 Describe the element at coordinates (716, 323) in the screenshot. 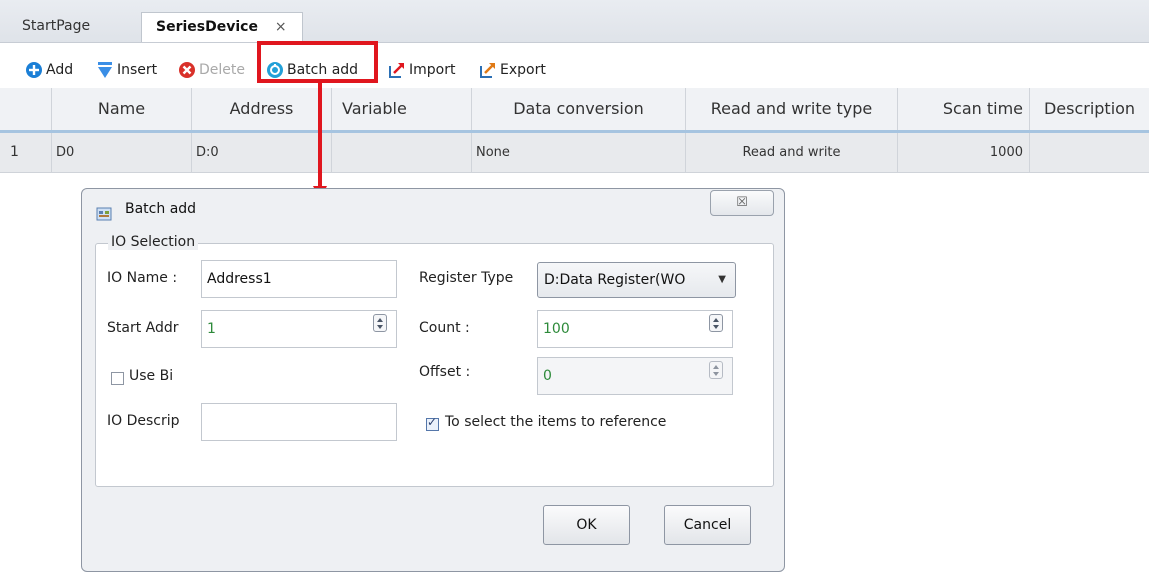

I see `count-spinner` at that location.